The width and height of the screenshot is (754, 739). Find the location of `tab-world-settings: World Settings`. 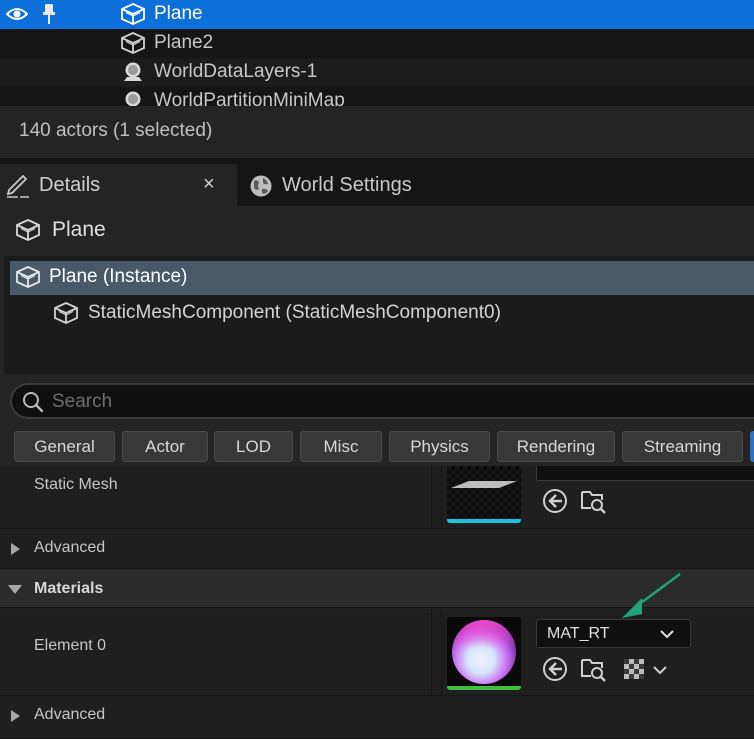

tab-world-settings: World Settings is located at coordinates (497, 185).